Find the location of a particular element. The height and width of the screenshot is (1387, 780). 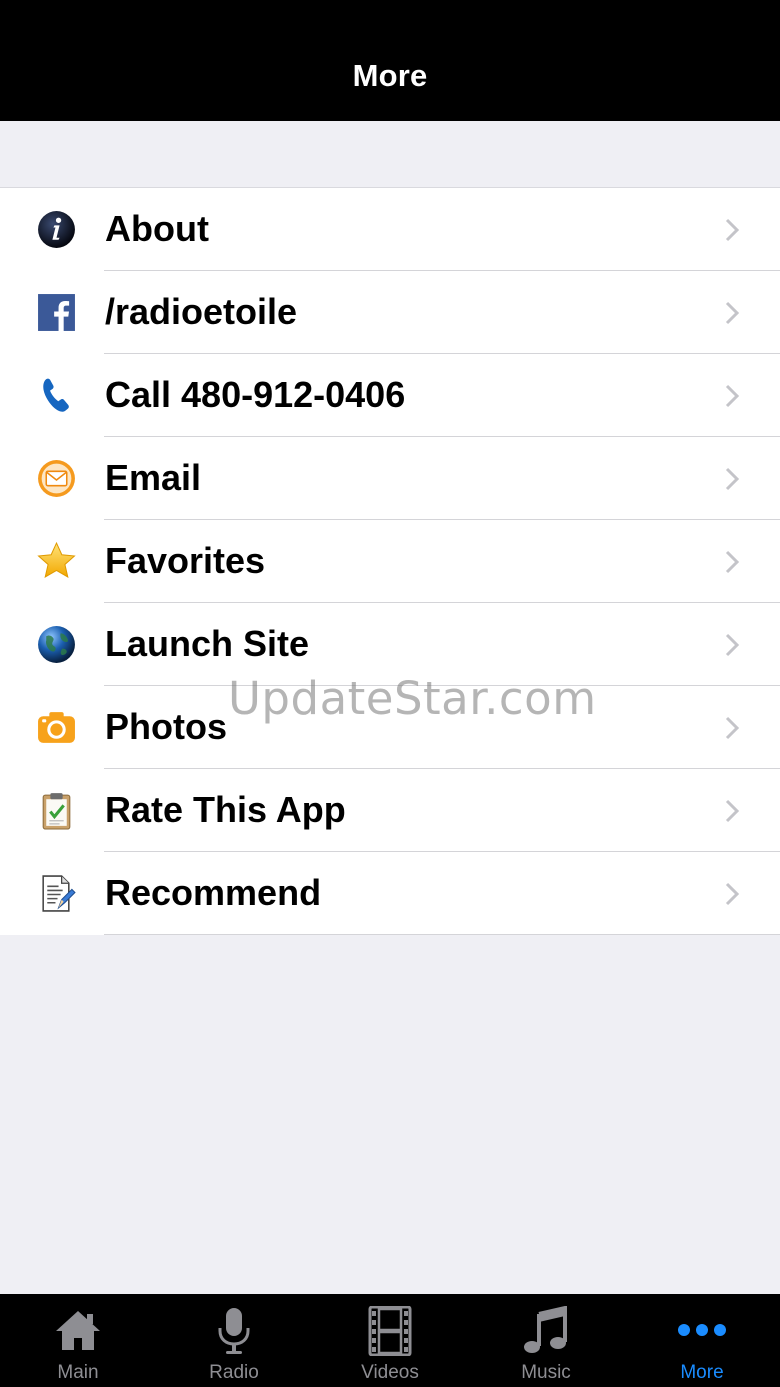

camera-icon is located at coordinates (56, 727).